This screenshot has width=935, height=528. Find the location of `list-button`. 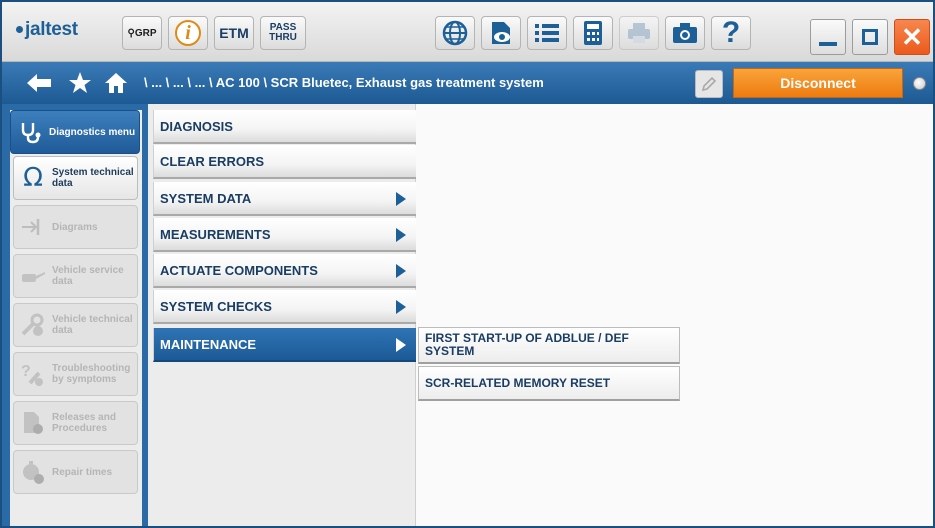

list-button is located at coordinates (547, 33).